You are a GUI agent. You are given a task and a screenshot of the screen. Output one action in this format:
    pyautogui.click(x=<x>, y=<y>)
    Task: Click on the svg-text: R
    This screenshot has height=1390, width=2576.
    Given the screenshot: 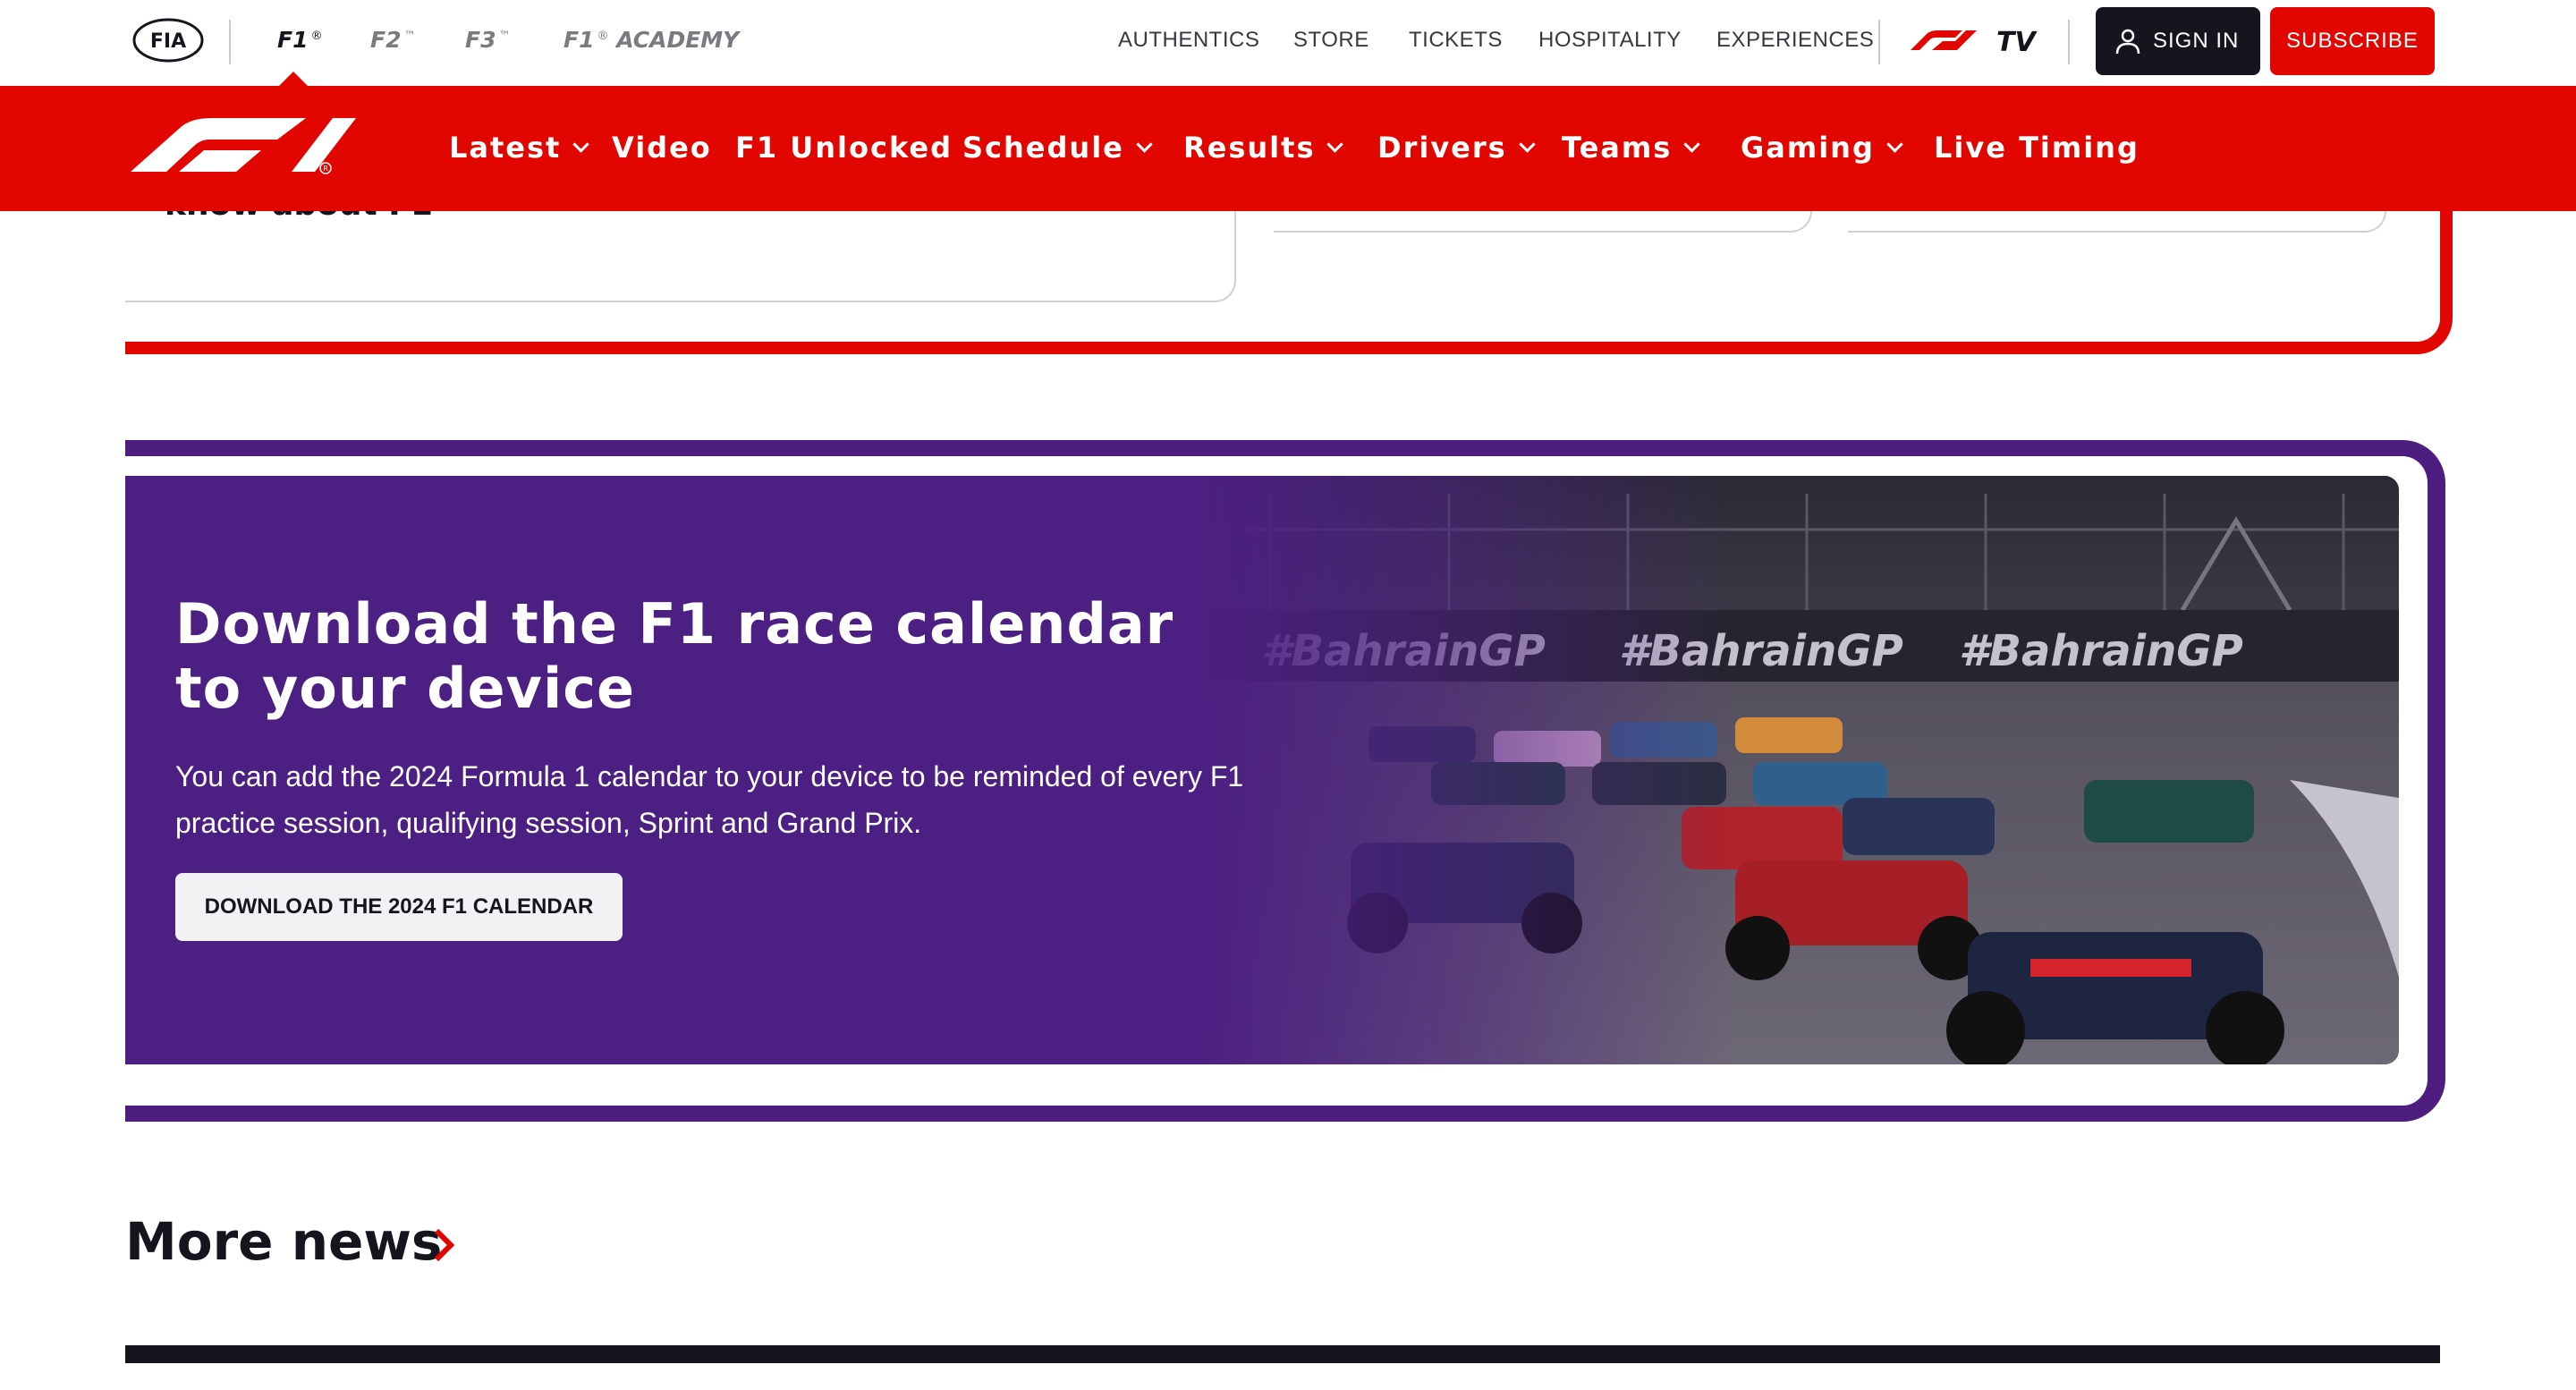 What is the action you would take?
    pyautogui.click(x=325, y=169)
    